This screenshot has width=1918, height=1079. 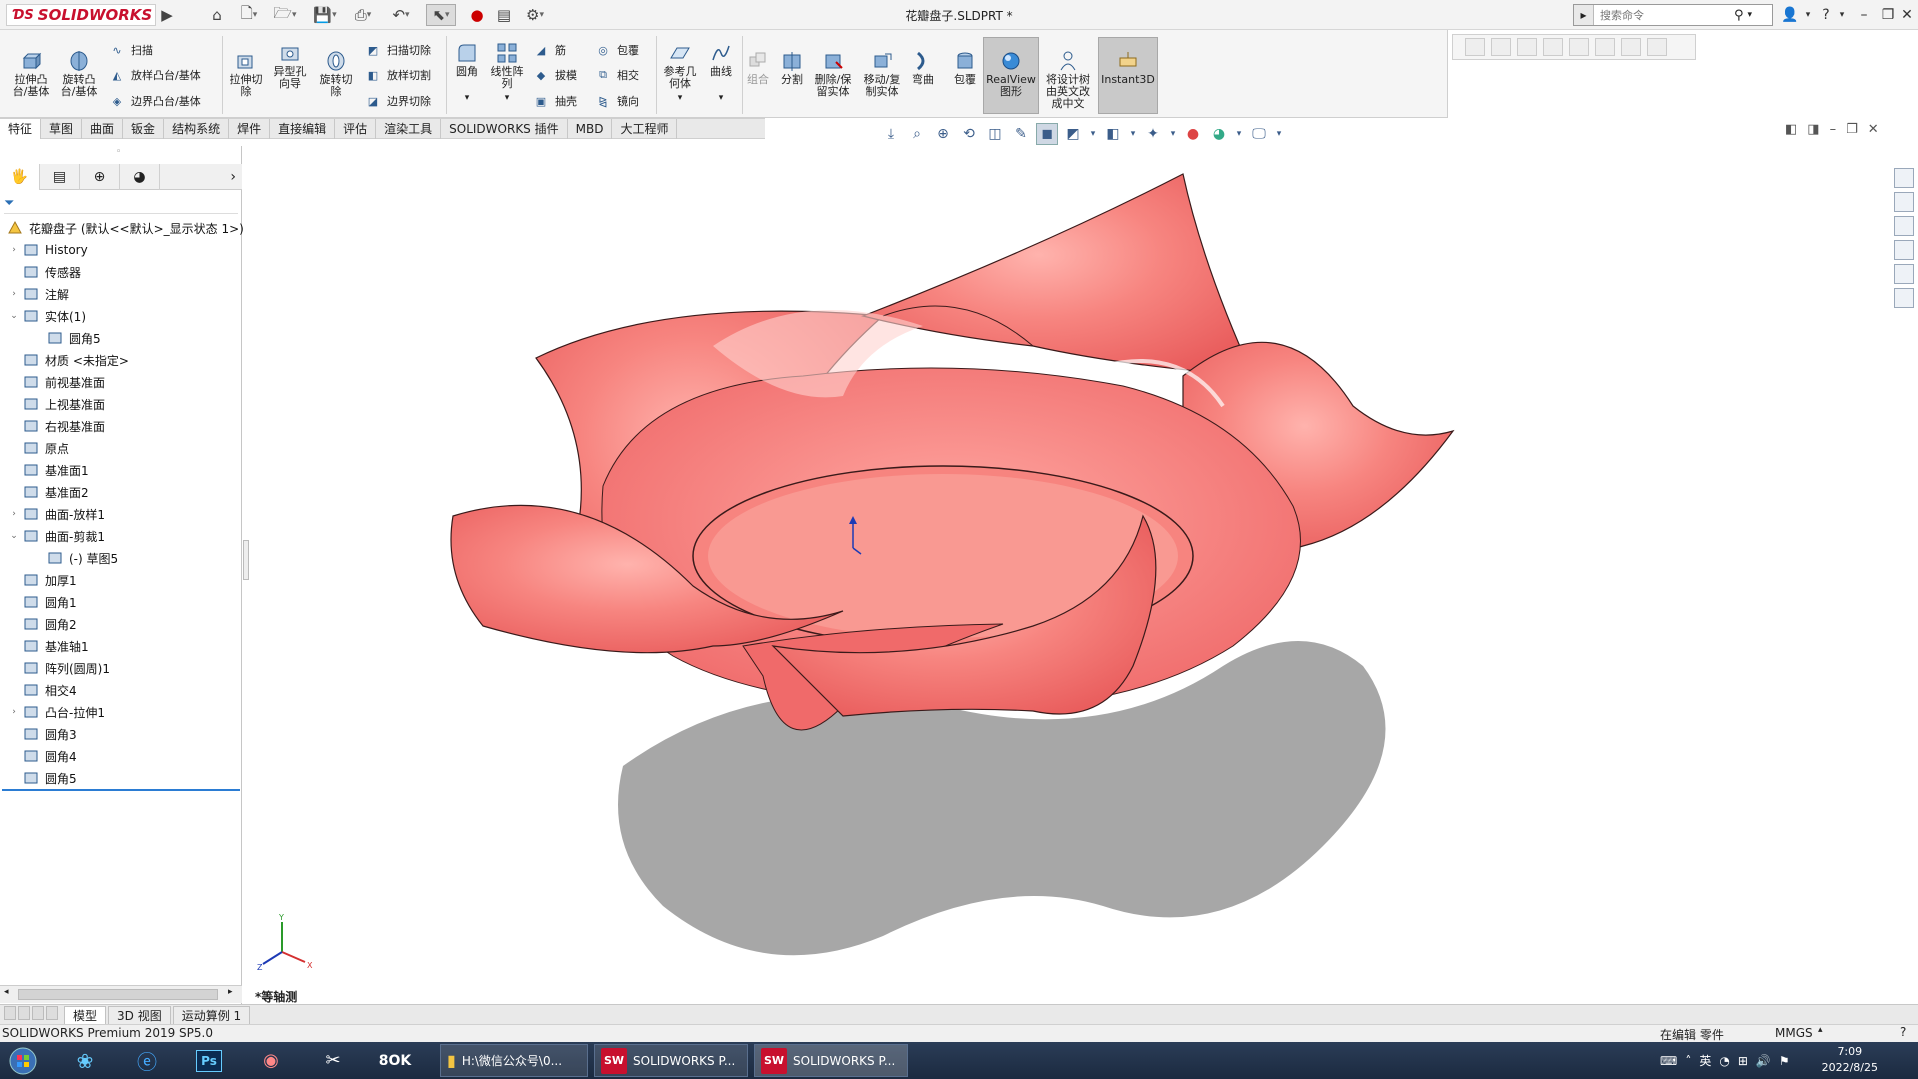 What do you see at coordinates (1739, 15) in the screenshot?
I see `search-icon: ⚲` at bounding box center [1739, 15].